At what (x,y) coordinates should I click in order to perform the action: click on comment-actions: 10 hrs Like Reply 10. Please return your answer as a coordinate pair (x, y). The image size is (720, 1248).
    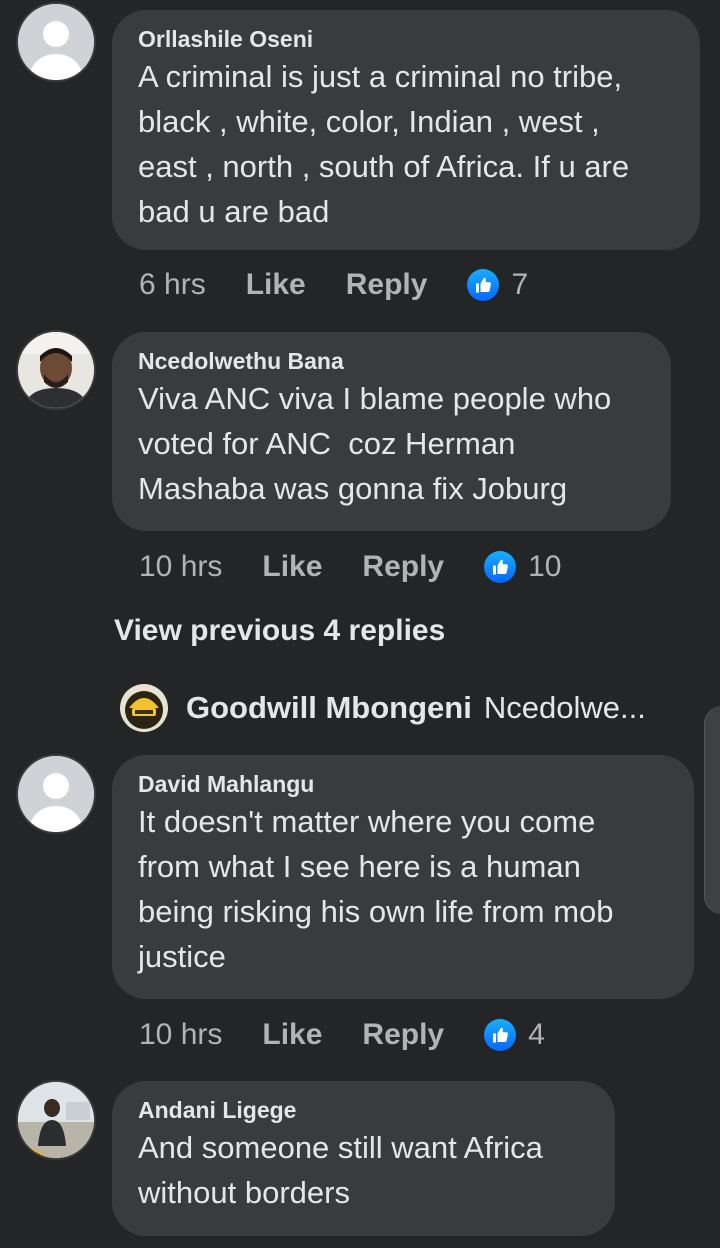
    Looking at the image, I should click on (350, 567).